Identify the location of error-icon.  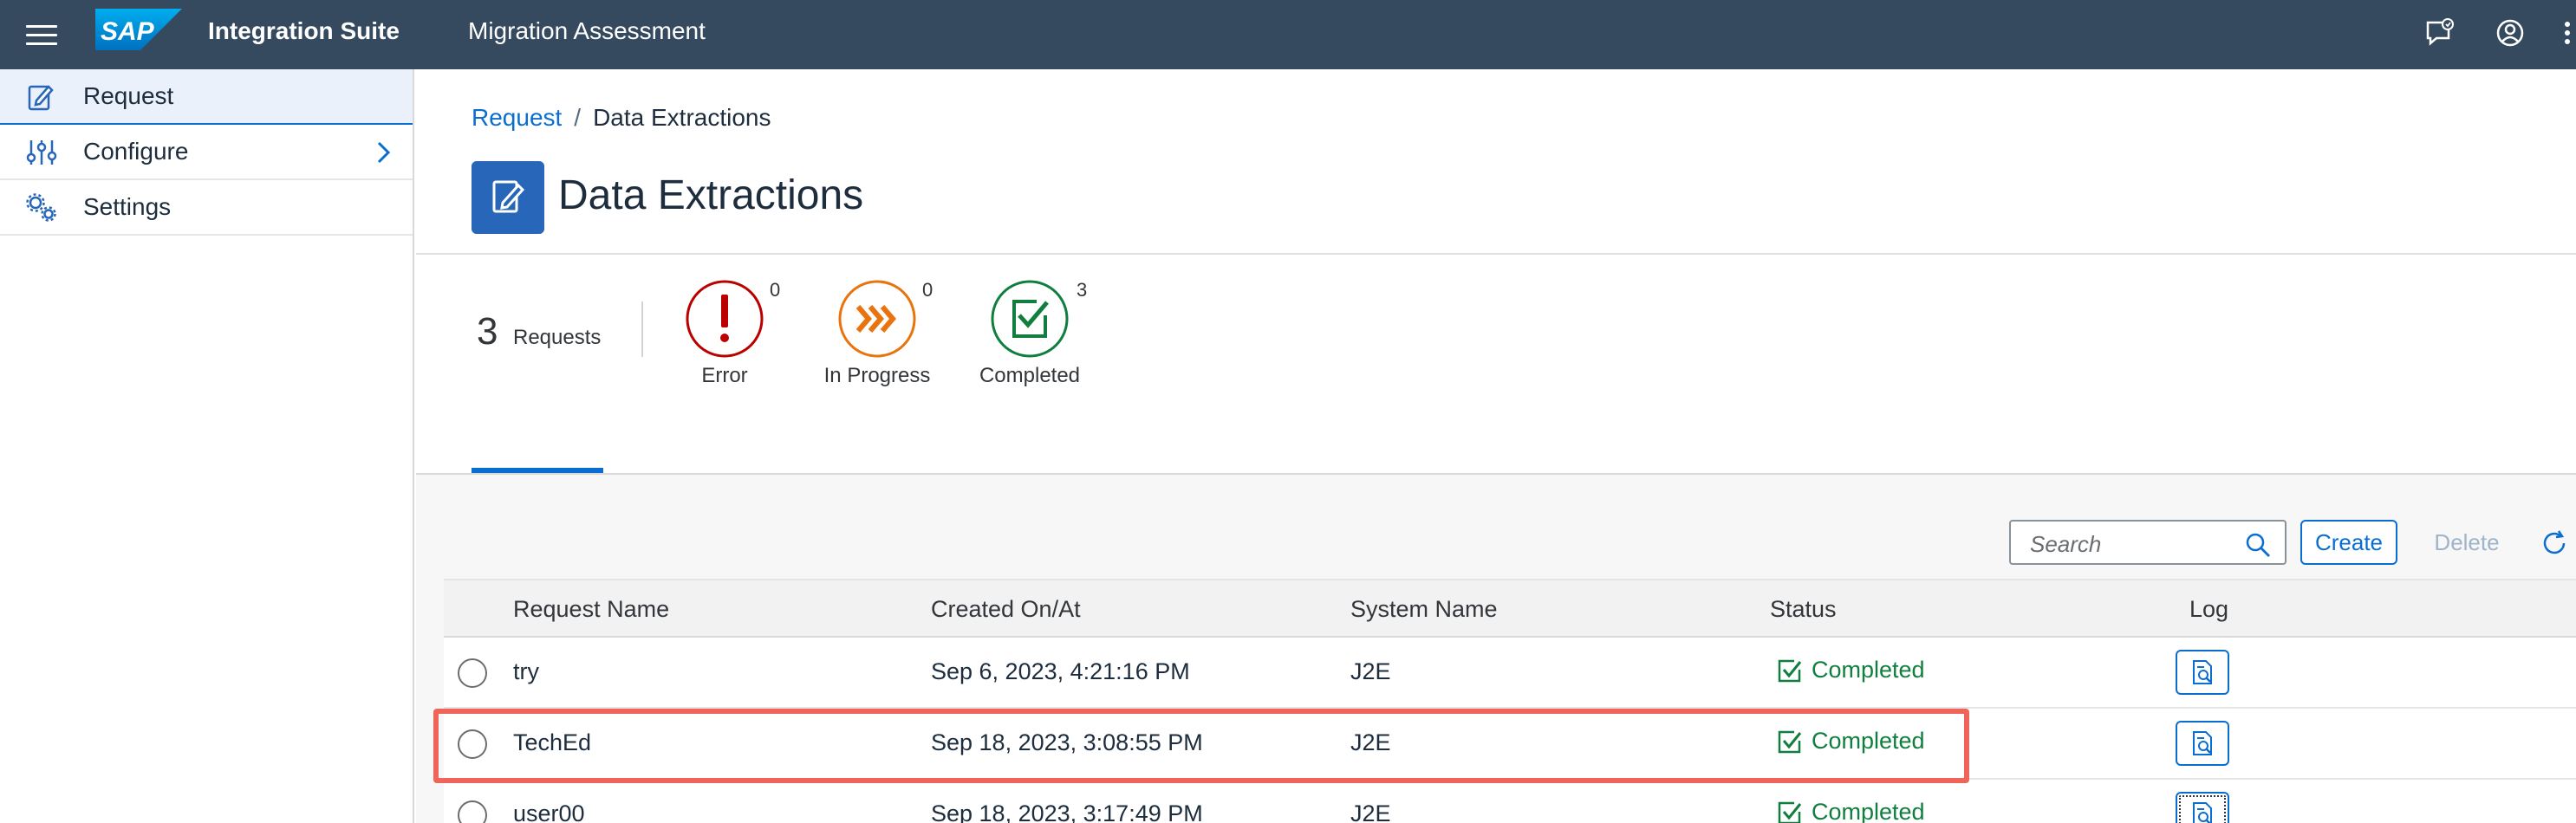
(725, 319).